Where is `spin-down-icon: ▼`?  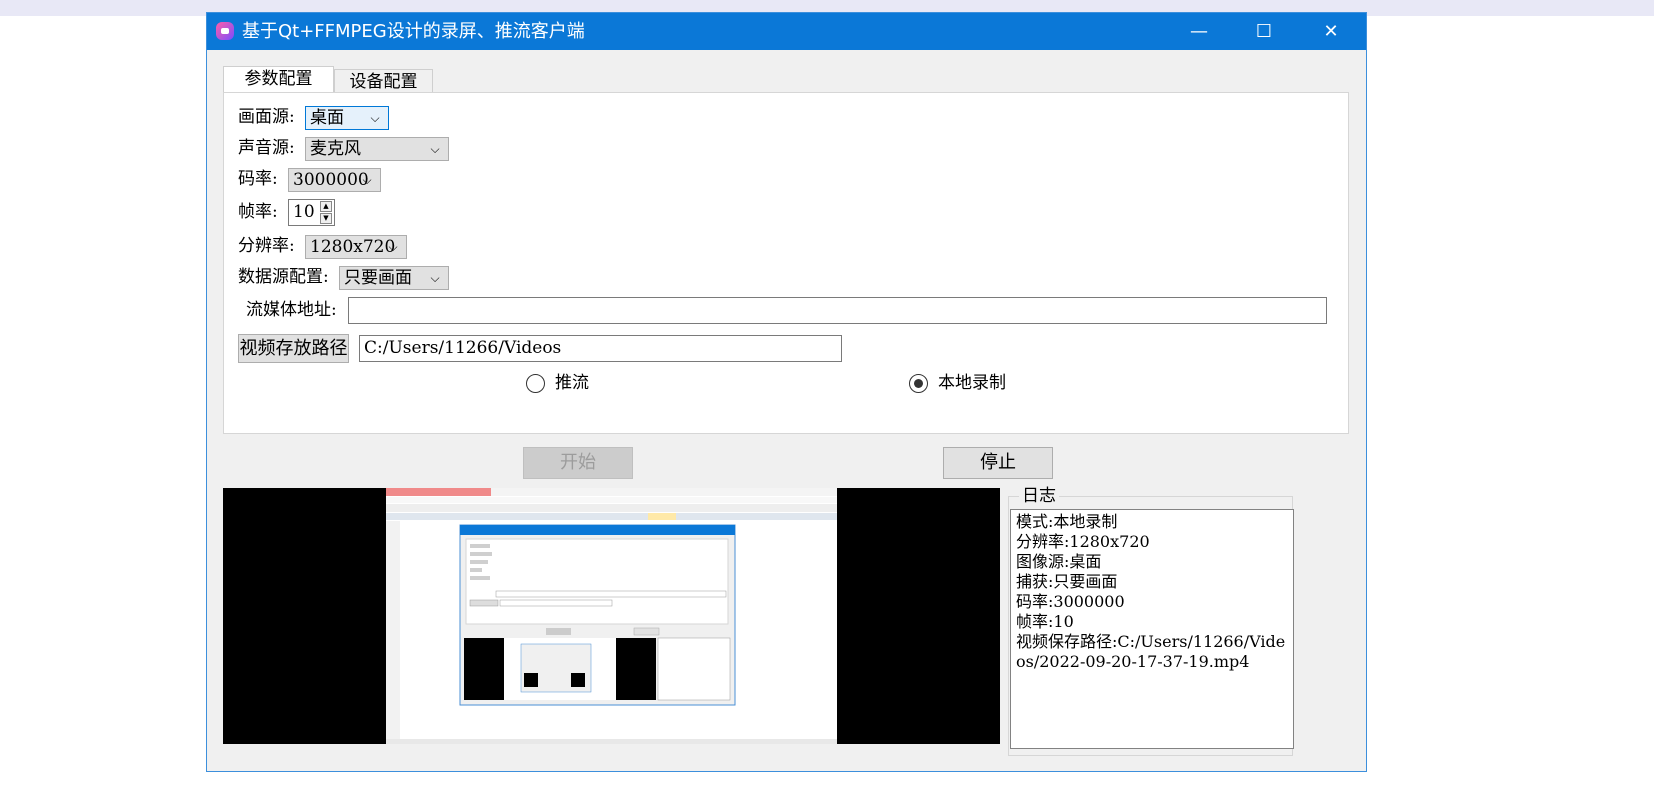
spin-down-icon: ▼ is located at coordinates (326, 218).